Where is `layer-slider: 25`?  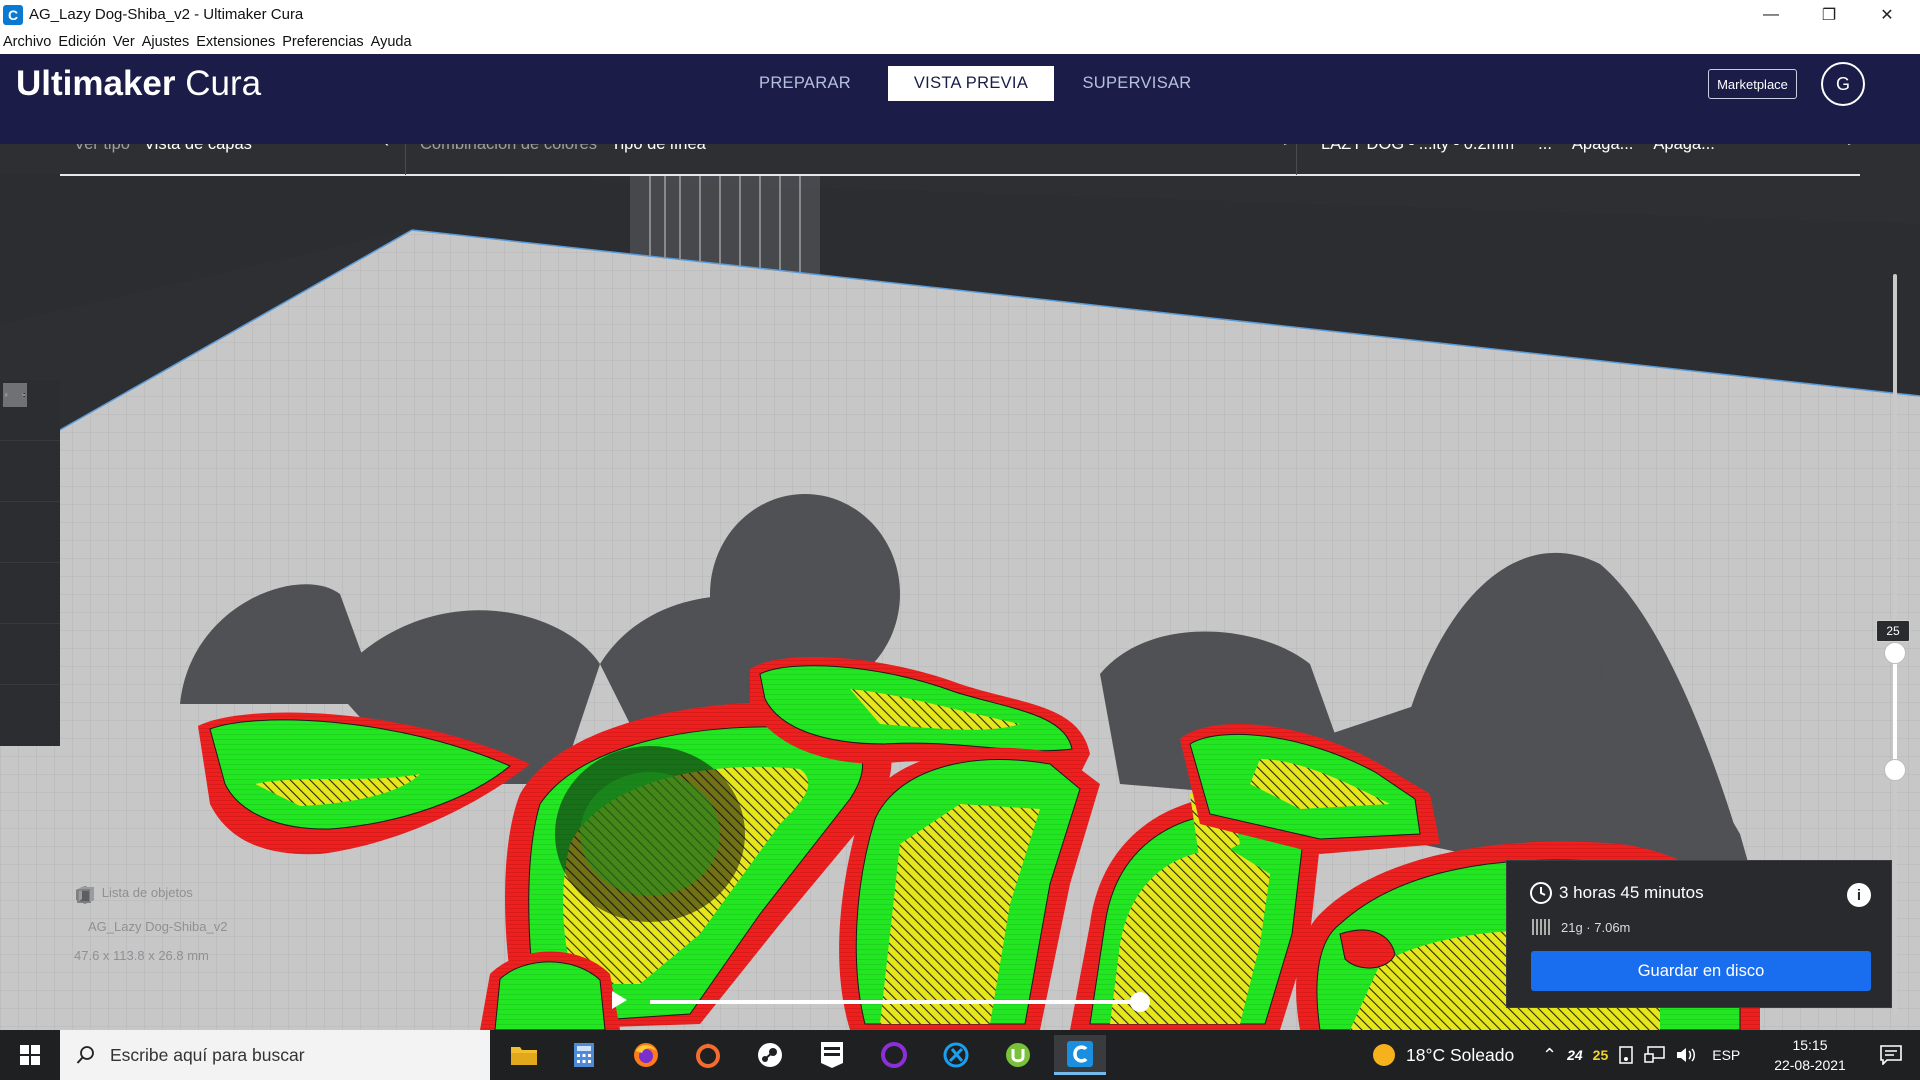 layer-slider: 25 is located at coordinates (1893, 644).